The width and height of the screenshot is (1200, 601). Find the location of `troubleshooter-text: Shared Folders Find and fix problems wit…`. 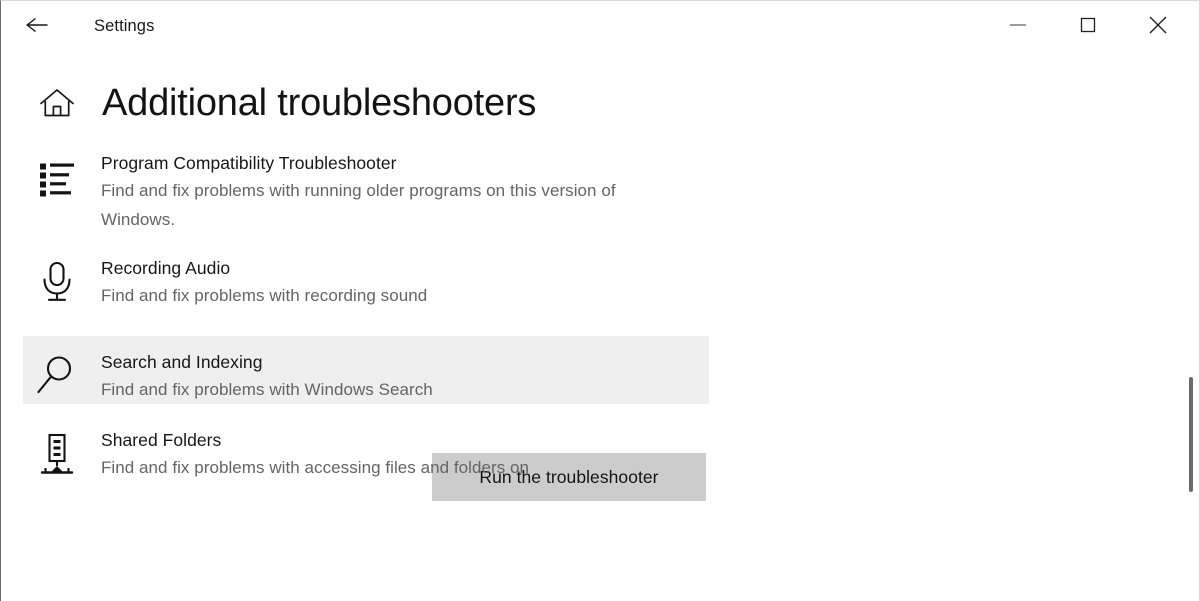

troubleshooter-text: Shared Folders Find and fix problems wit… is located at coordinates (639, 455).